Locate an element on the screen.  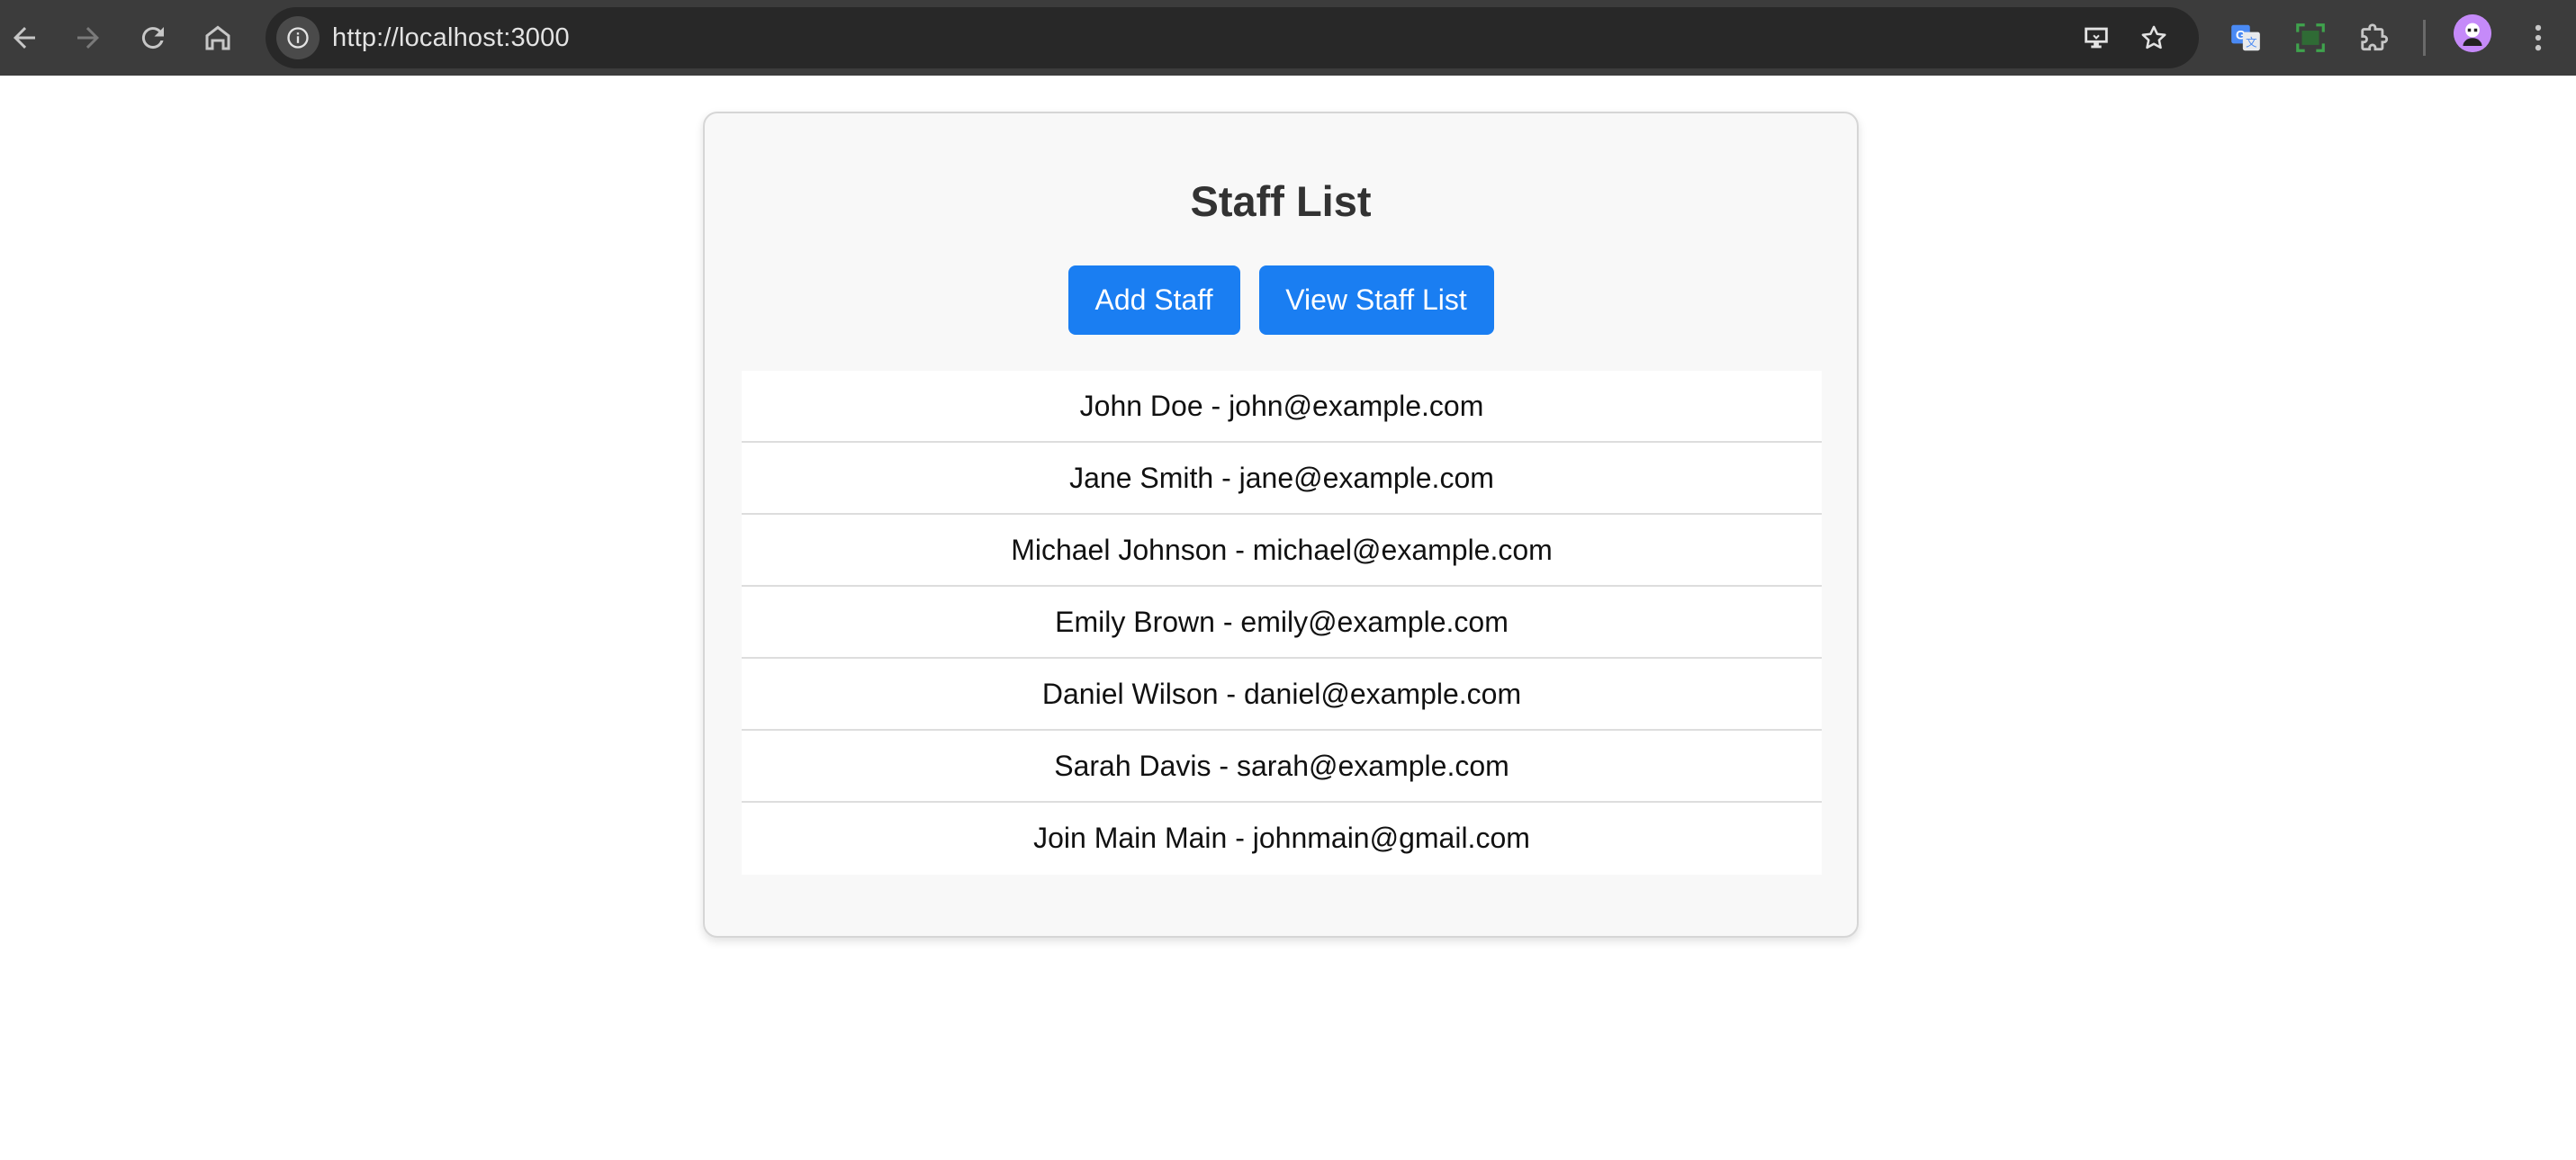
page-title: Staff List is located at coordinates (1281, 201).